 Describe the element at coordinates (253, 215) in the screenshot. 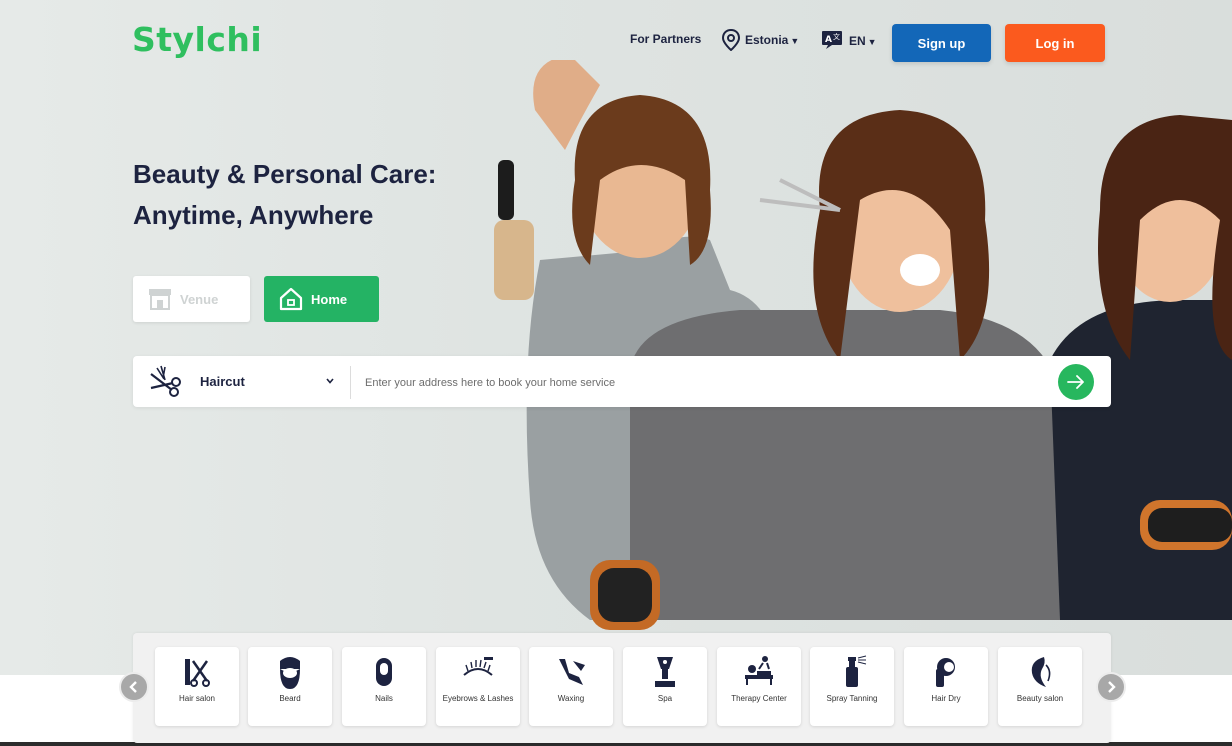

I see `headline-line-2: Anytime, Anywhere` at that location.